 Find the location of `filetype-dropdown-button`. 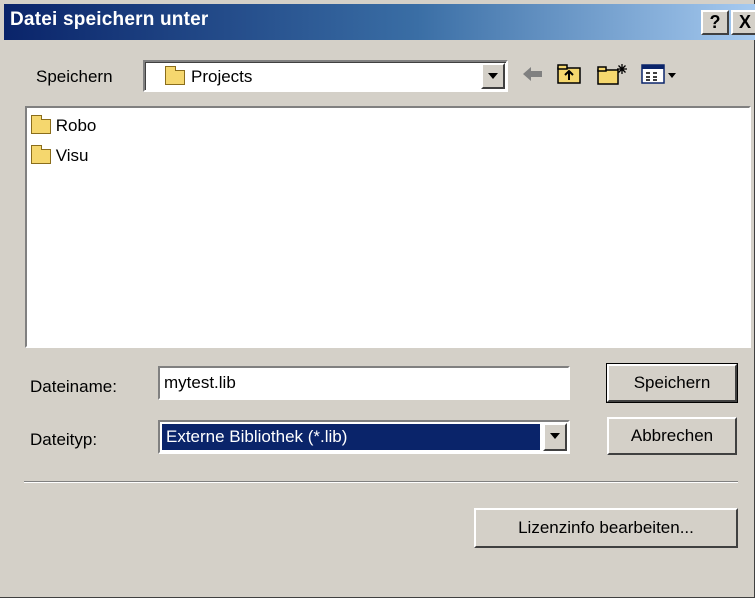

filetype-dropdown-button is located at coordinates (555, 437).